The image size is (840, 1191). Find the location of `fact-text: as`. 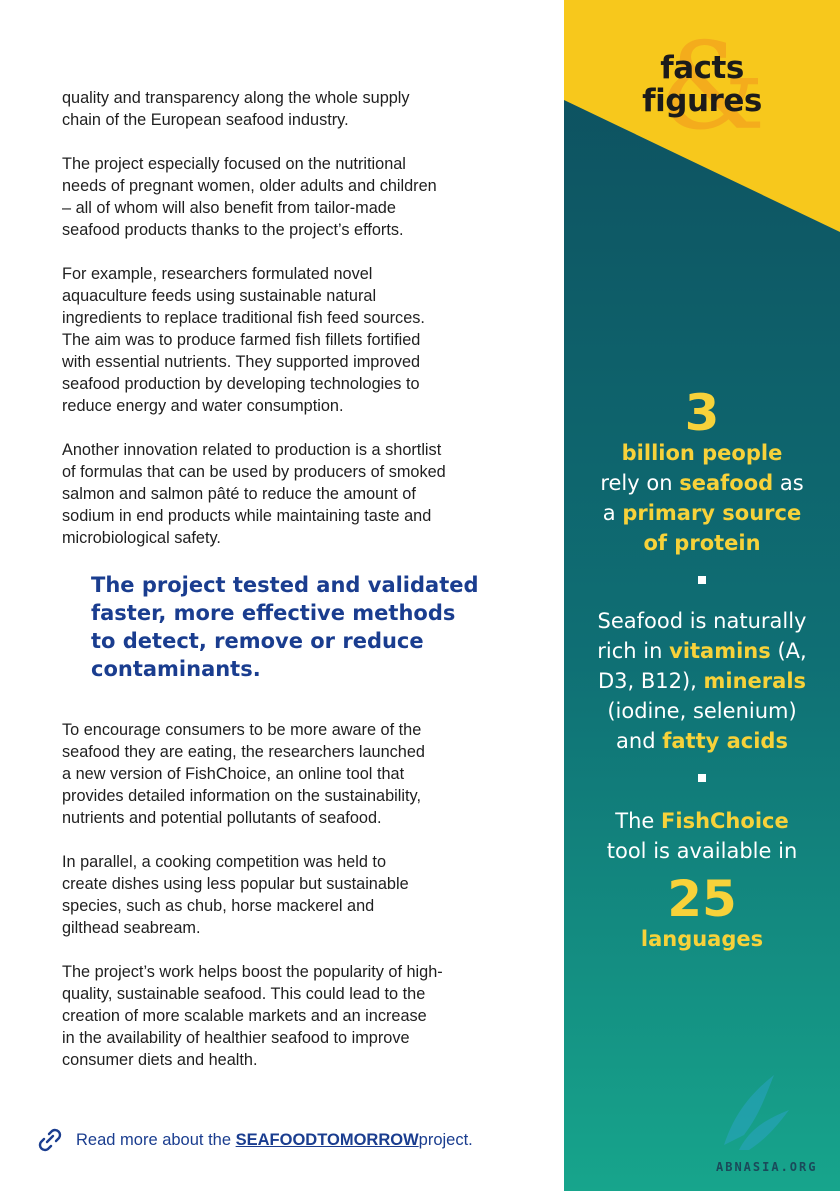

fact-text: as is located at coordinates (788, 483).